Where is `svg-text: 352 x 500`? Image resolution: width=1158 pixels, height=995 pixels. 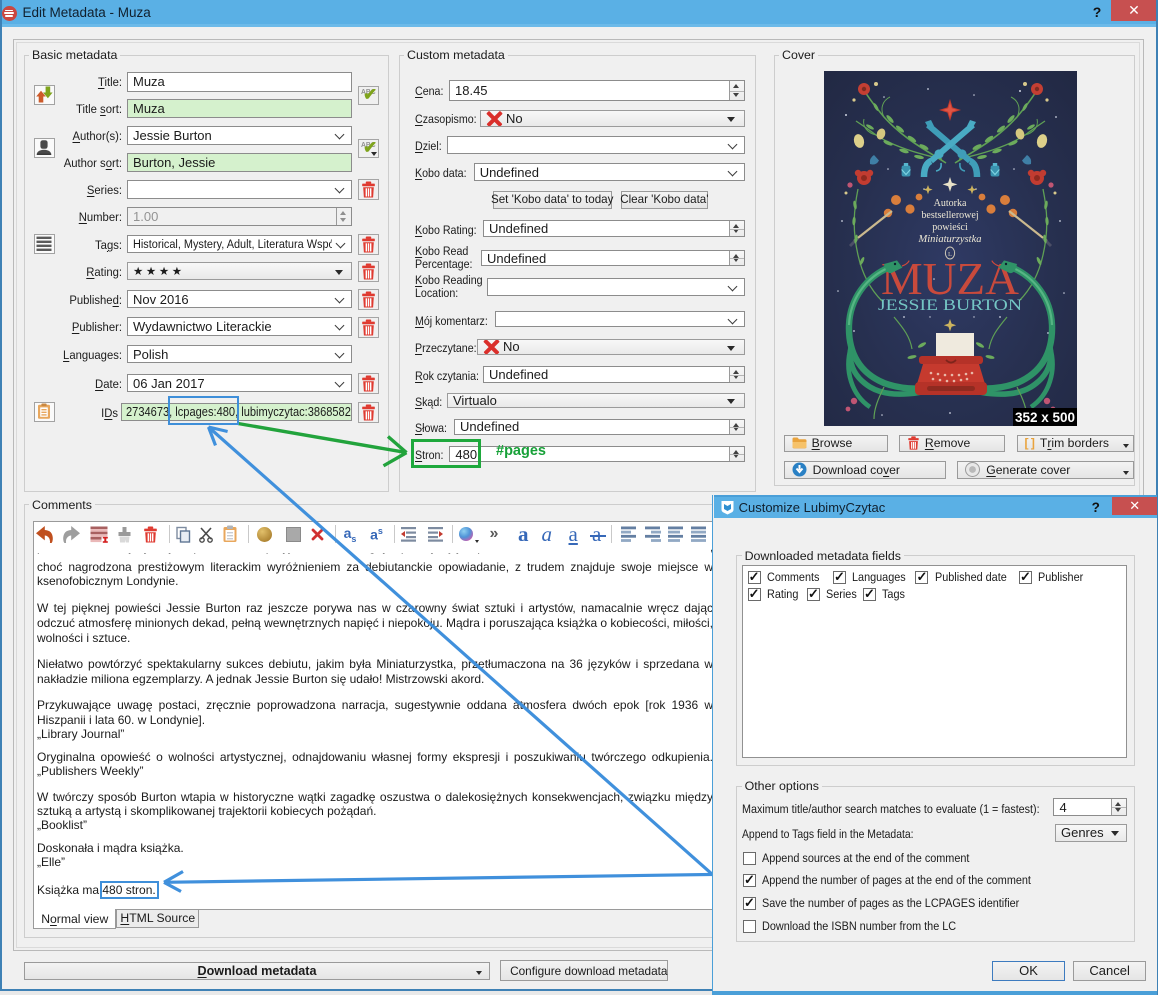 svg-text: 352 x 500 is located at coordinates (1045, 417).